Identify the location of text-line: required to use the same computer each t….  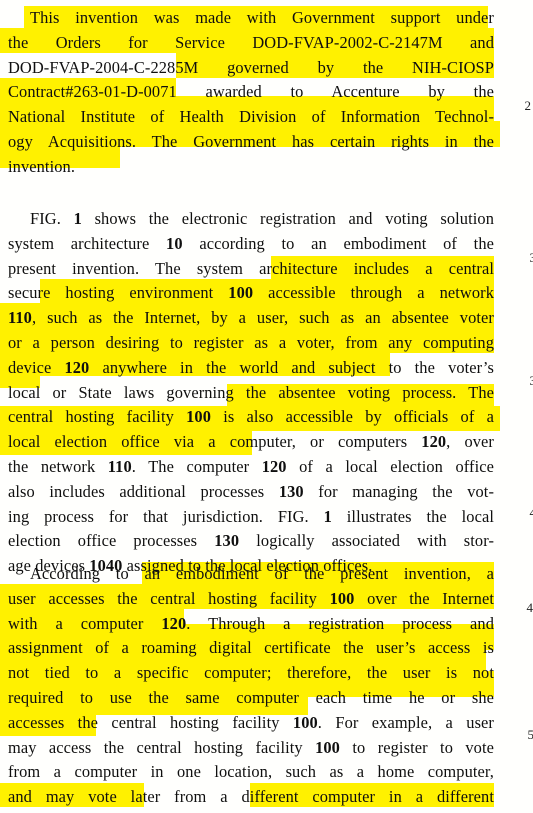
(251, 697).